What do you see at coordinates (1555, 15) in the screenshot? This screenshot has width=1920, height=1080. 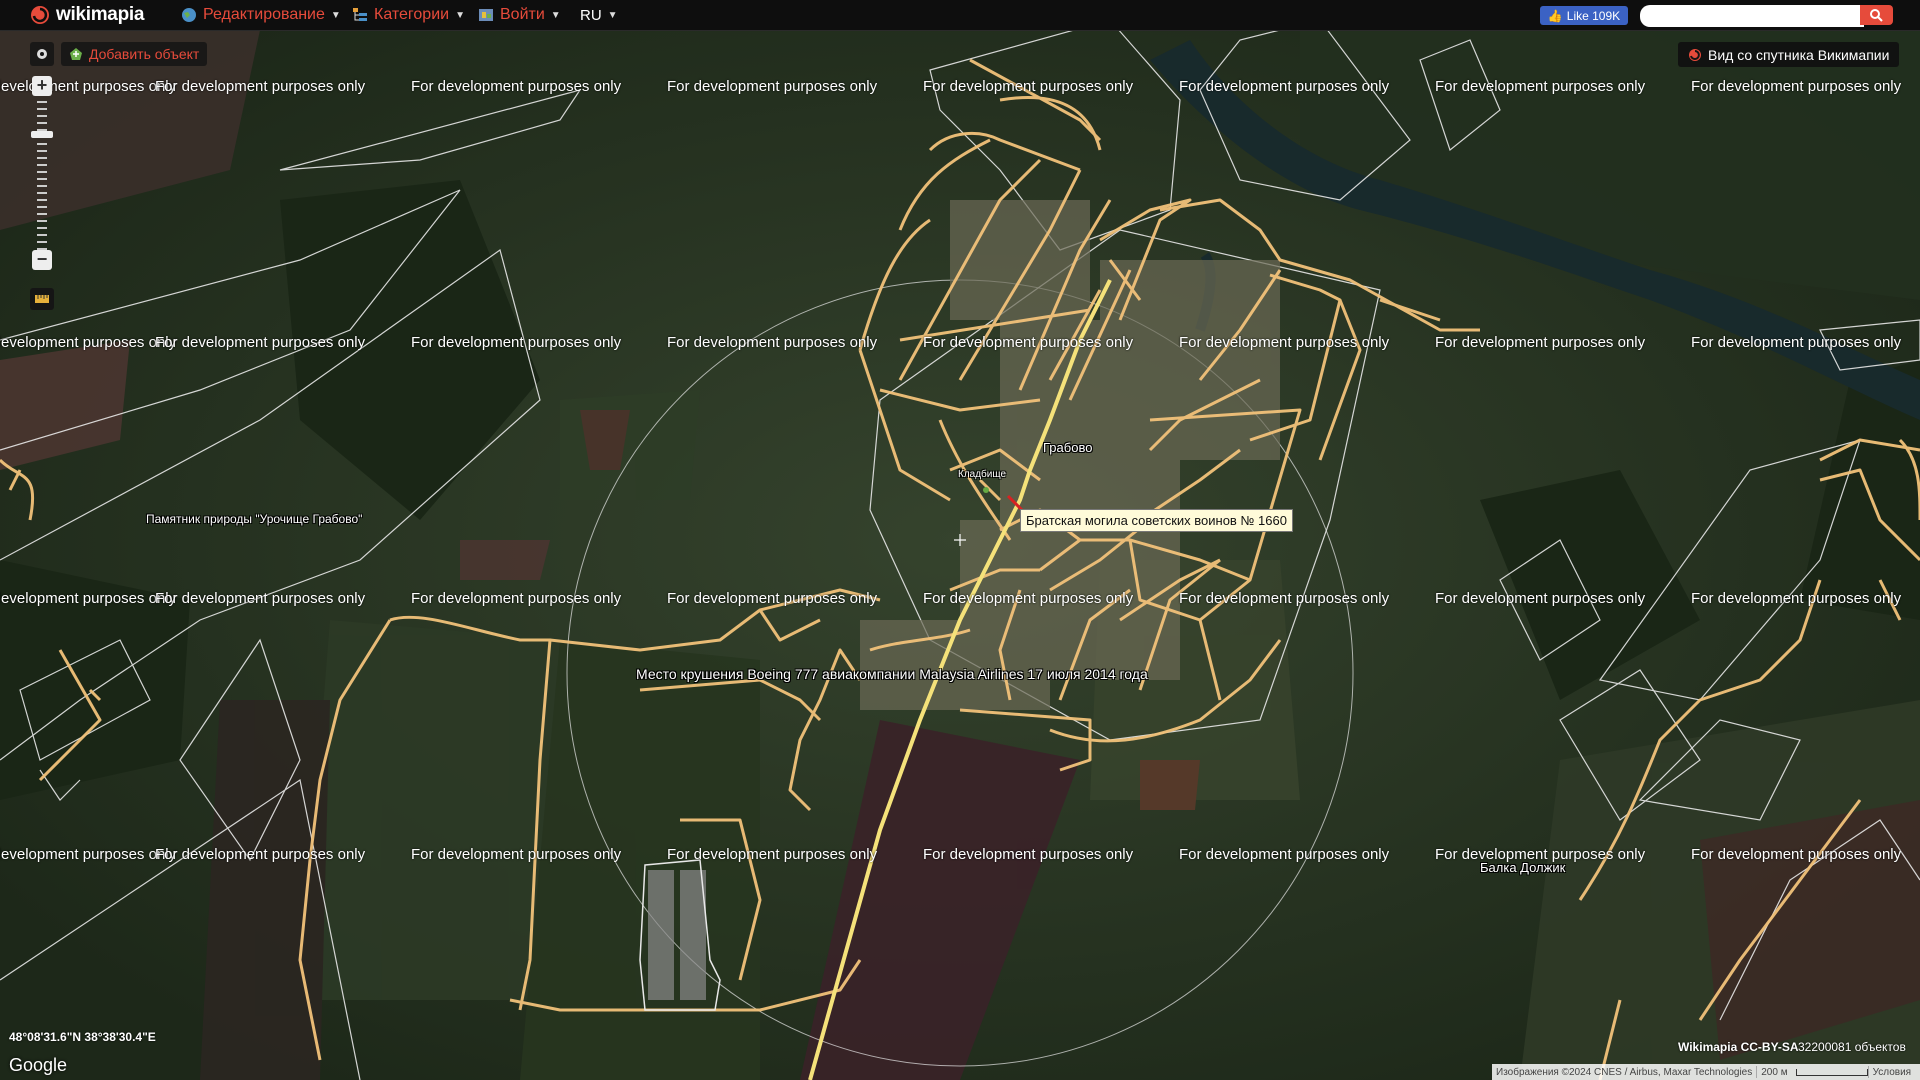 I see `thumbs-up-icon: 👍` at bounding box center [1555, 15].